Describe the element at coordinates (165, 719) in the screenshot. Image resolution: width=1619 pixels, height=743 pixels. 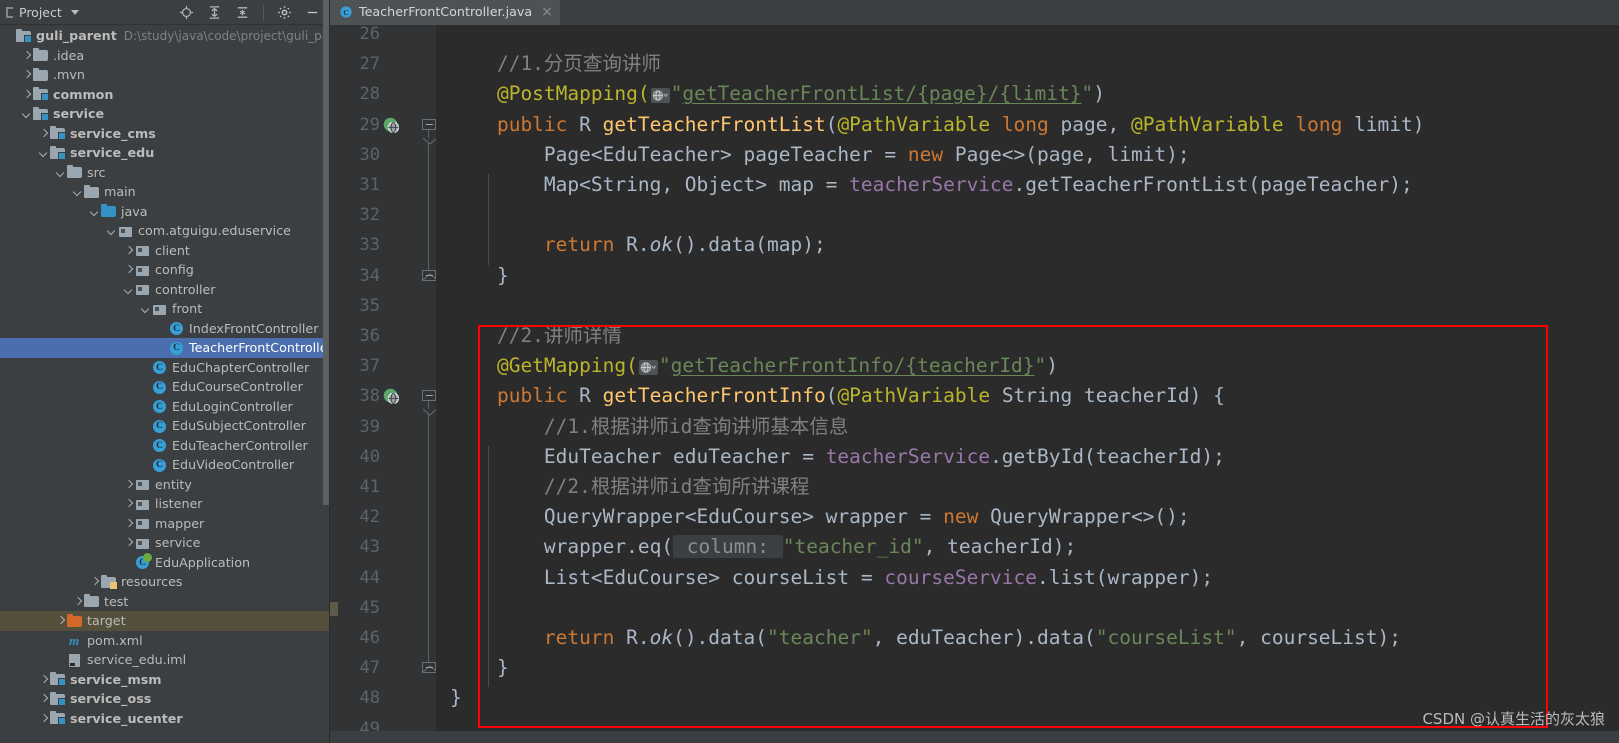
I see `tree-row-service-ucenter: service_ucenter` at that location.